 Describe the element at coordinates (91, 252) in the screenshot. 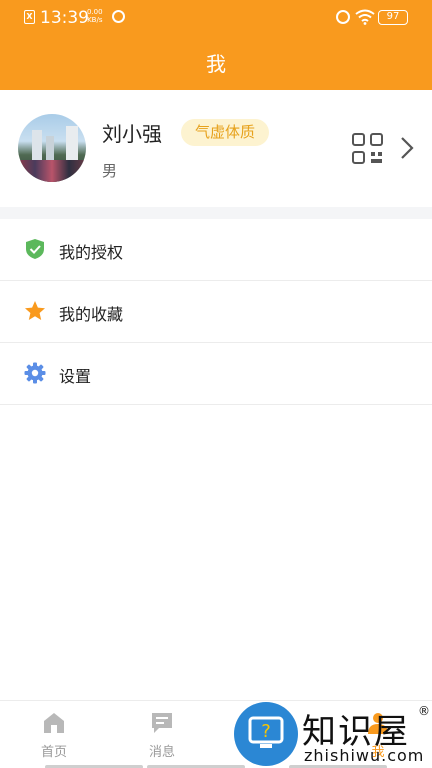

I see `menu-item-label: 我的授权` at that location.